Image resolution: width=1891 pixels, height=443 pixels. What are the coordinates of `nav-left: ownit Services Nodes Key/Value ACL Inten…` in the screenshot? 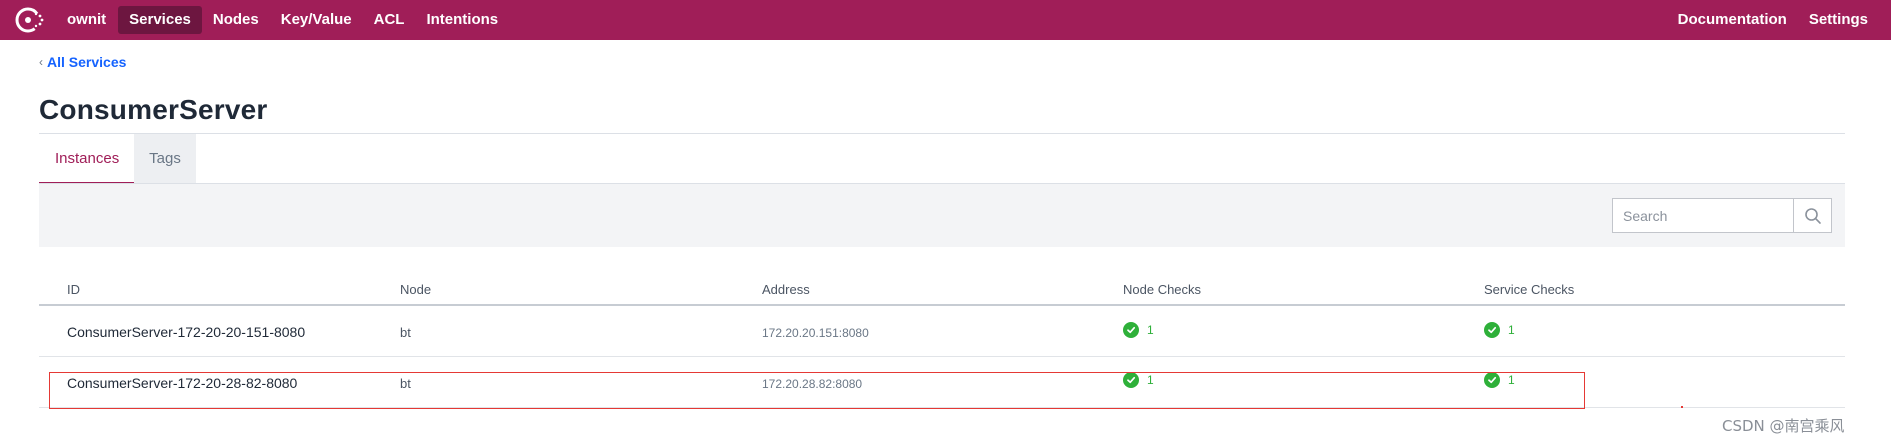 It's located at (282, 20).